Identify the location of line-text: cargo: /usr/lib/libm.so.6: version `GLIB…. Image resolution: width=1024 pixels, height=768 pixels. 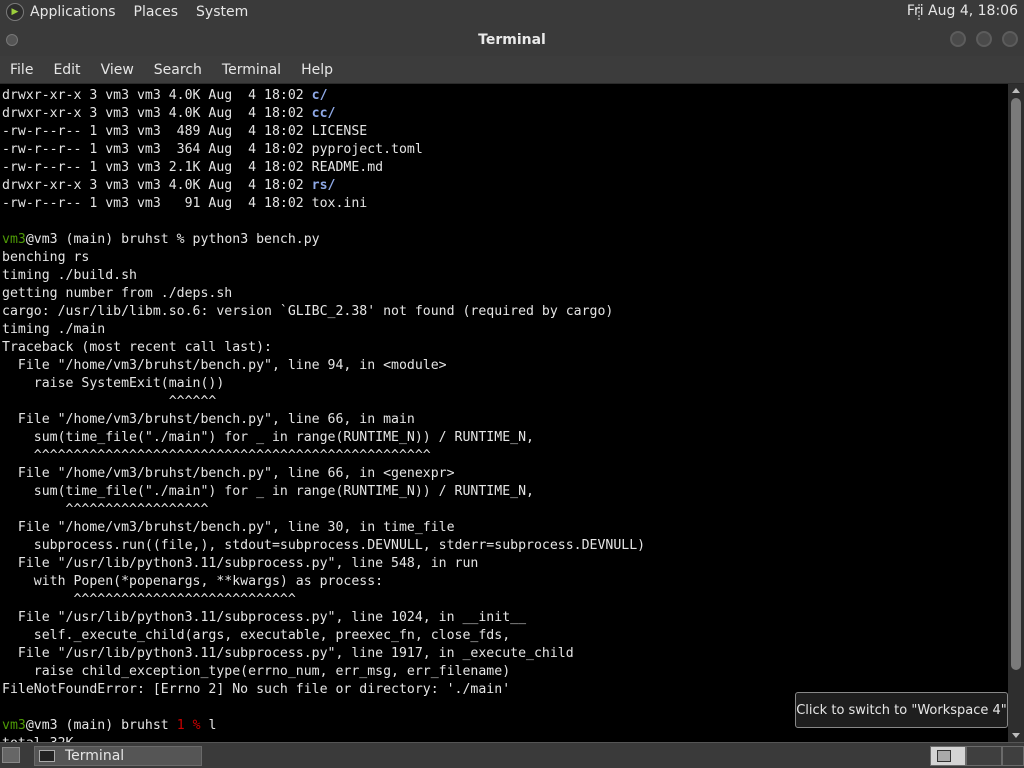
(308, 311).